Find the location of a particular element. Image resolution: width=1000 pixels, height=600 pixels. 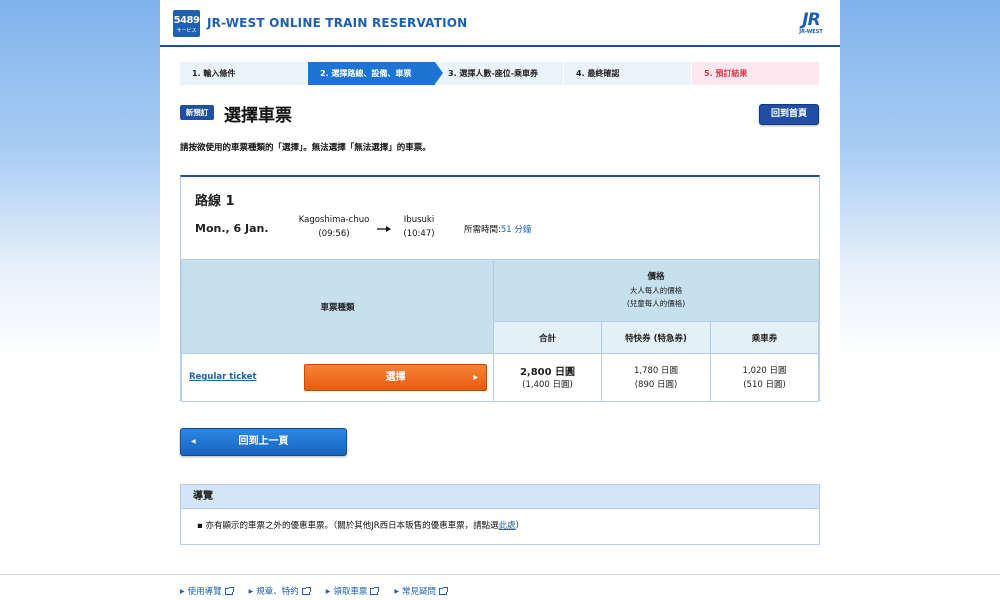

departure-station: Kagoshima-chuo (09:56) is located at coordinates (334, 227).